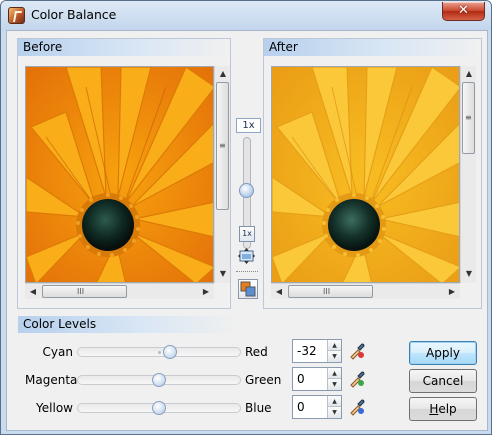 The image size is (492, 435). What do you see at coordinates (443, 353) in the screenshot?
I see `apply-button: Apply` at bounding box center [443, 353].